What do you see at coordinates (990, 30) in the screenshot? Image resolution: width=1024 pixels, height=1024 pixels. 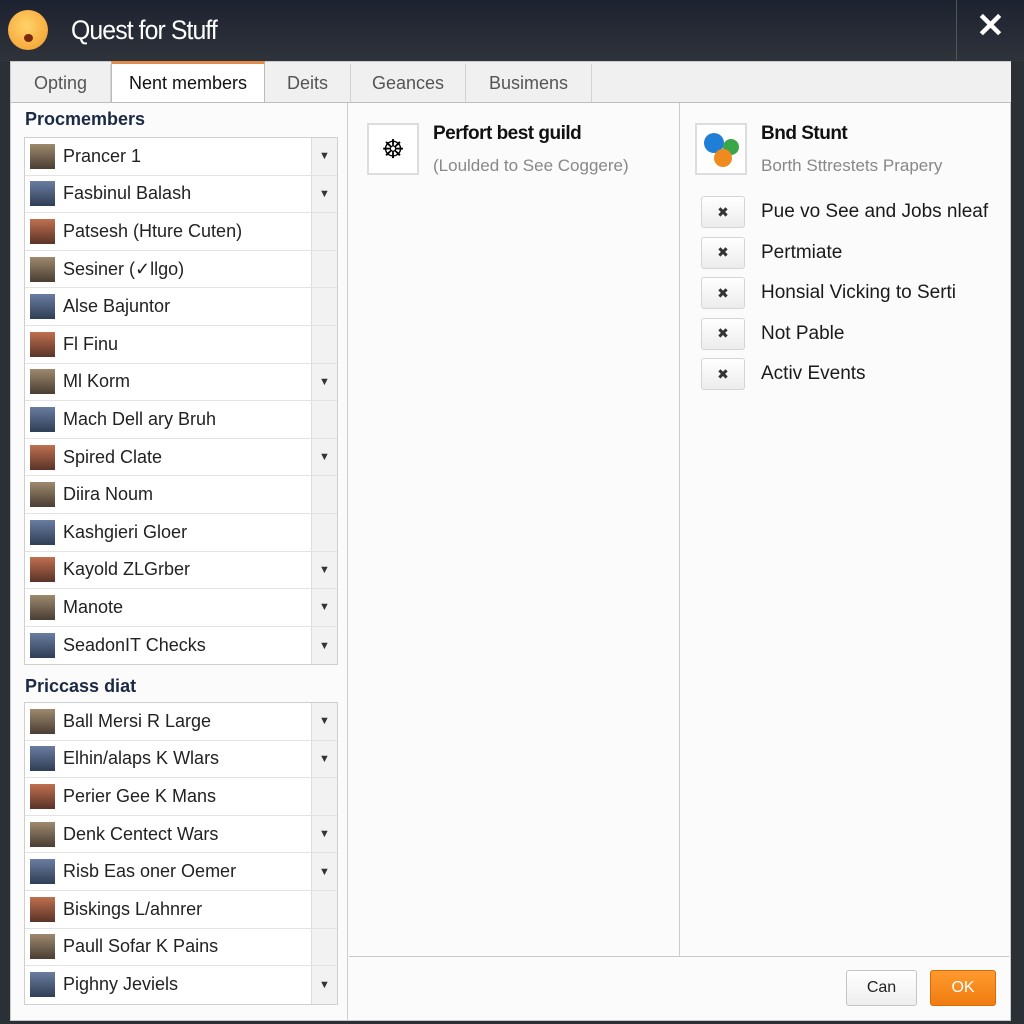 I see `close-button: ✕` at bounding box center [990, 30].